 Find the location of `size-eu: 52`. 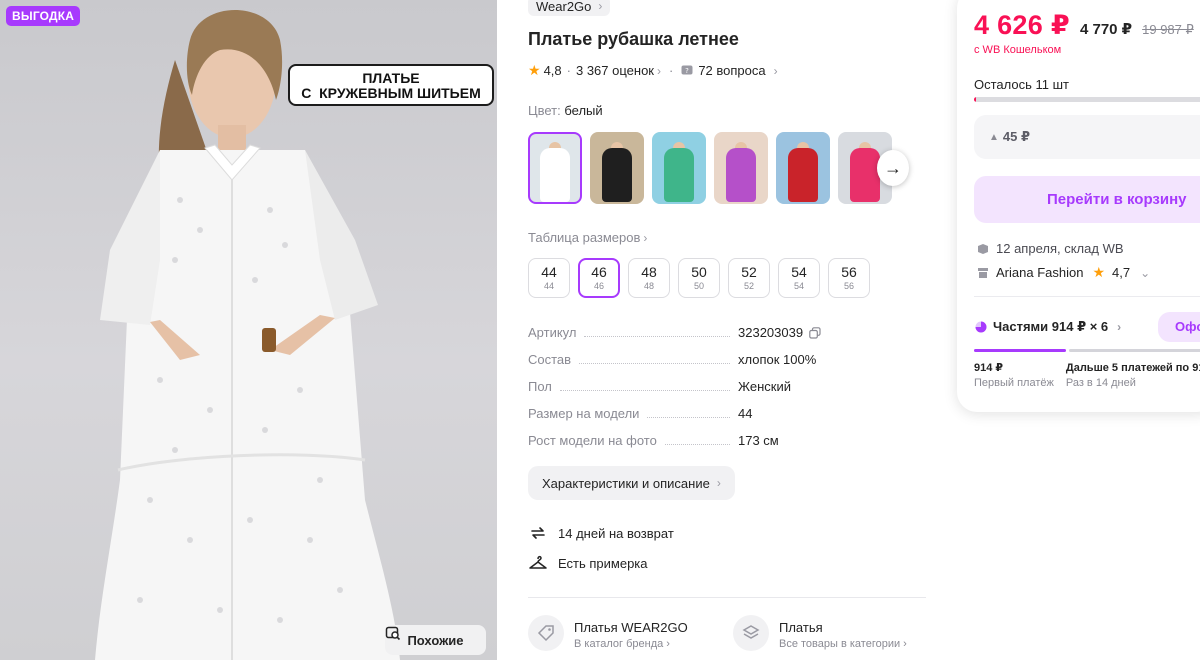

size-eu: 52 is located at coordinates (748, 286).